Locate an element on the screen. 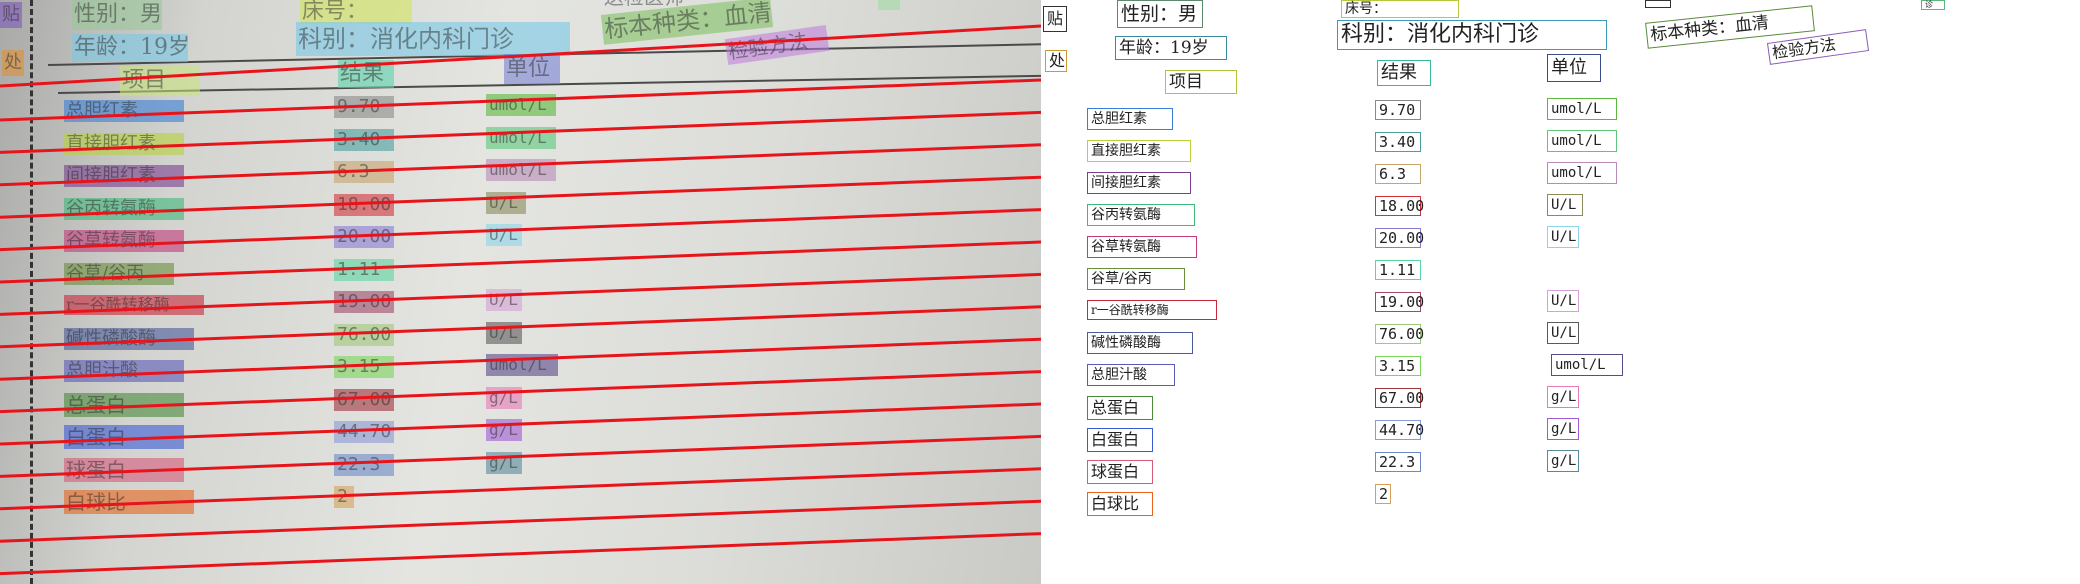 The image size is (2080, 584). render-row-name: 谷草转氨酶 is located at coordinates (1142, 247).